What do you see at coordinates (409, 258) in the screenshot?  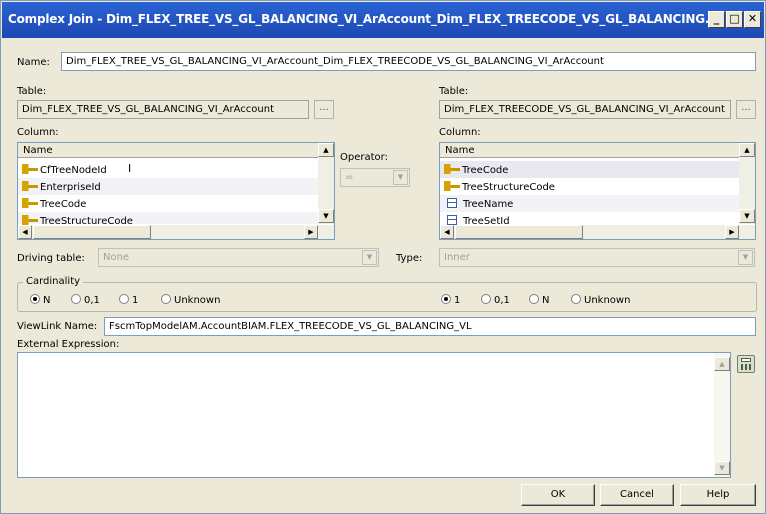 I see `type-label: Type:` at bounding box center [409, 258].